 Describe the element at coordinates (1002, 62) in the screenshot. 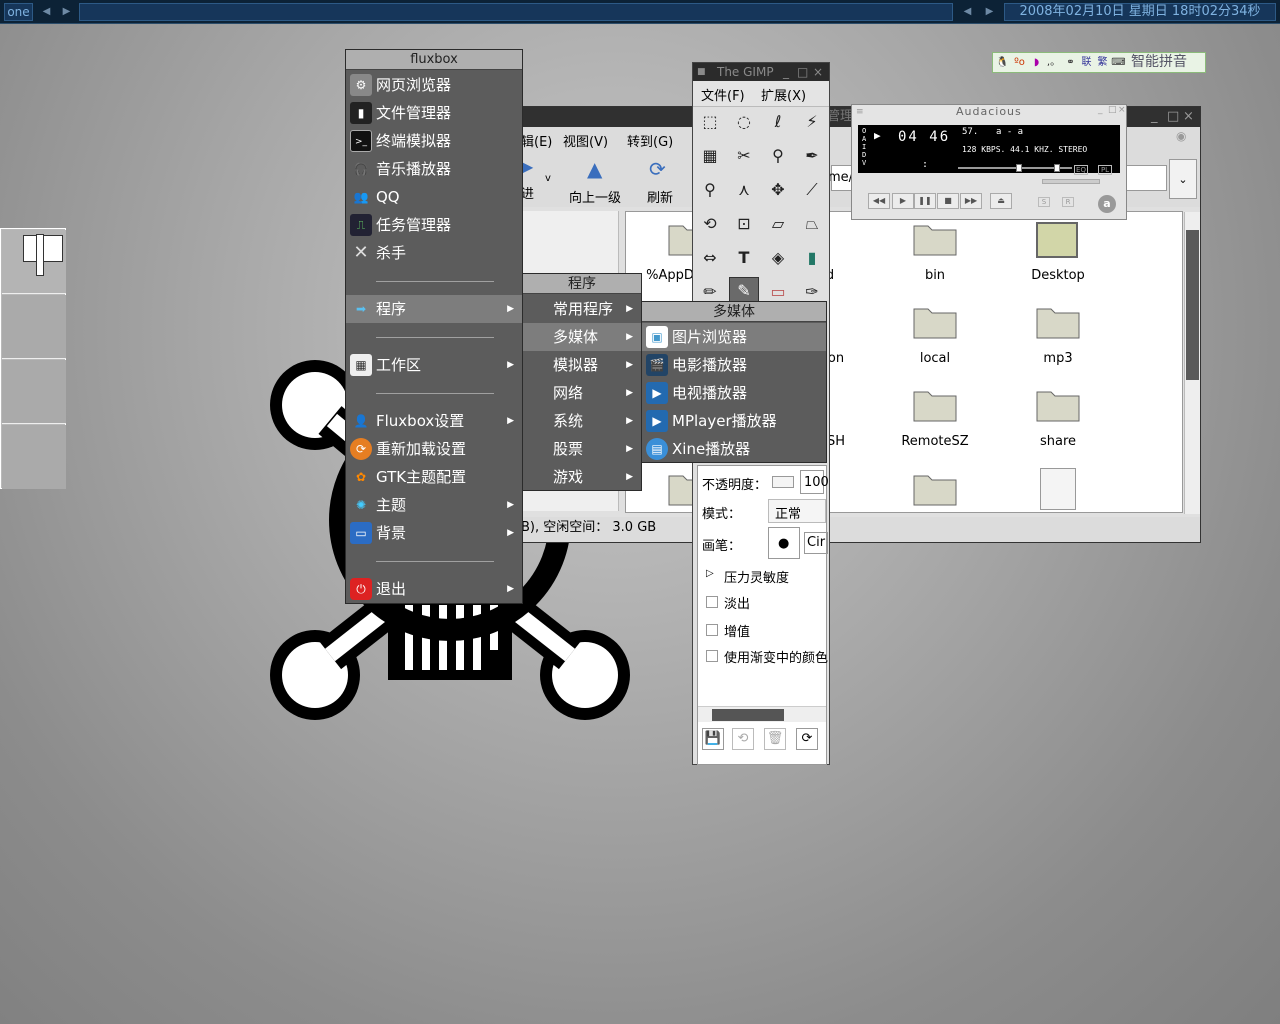

I see `penguin-icon: 🐧` at that location.